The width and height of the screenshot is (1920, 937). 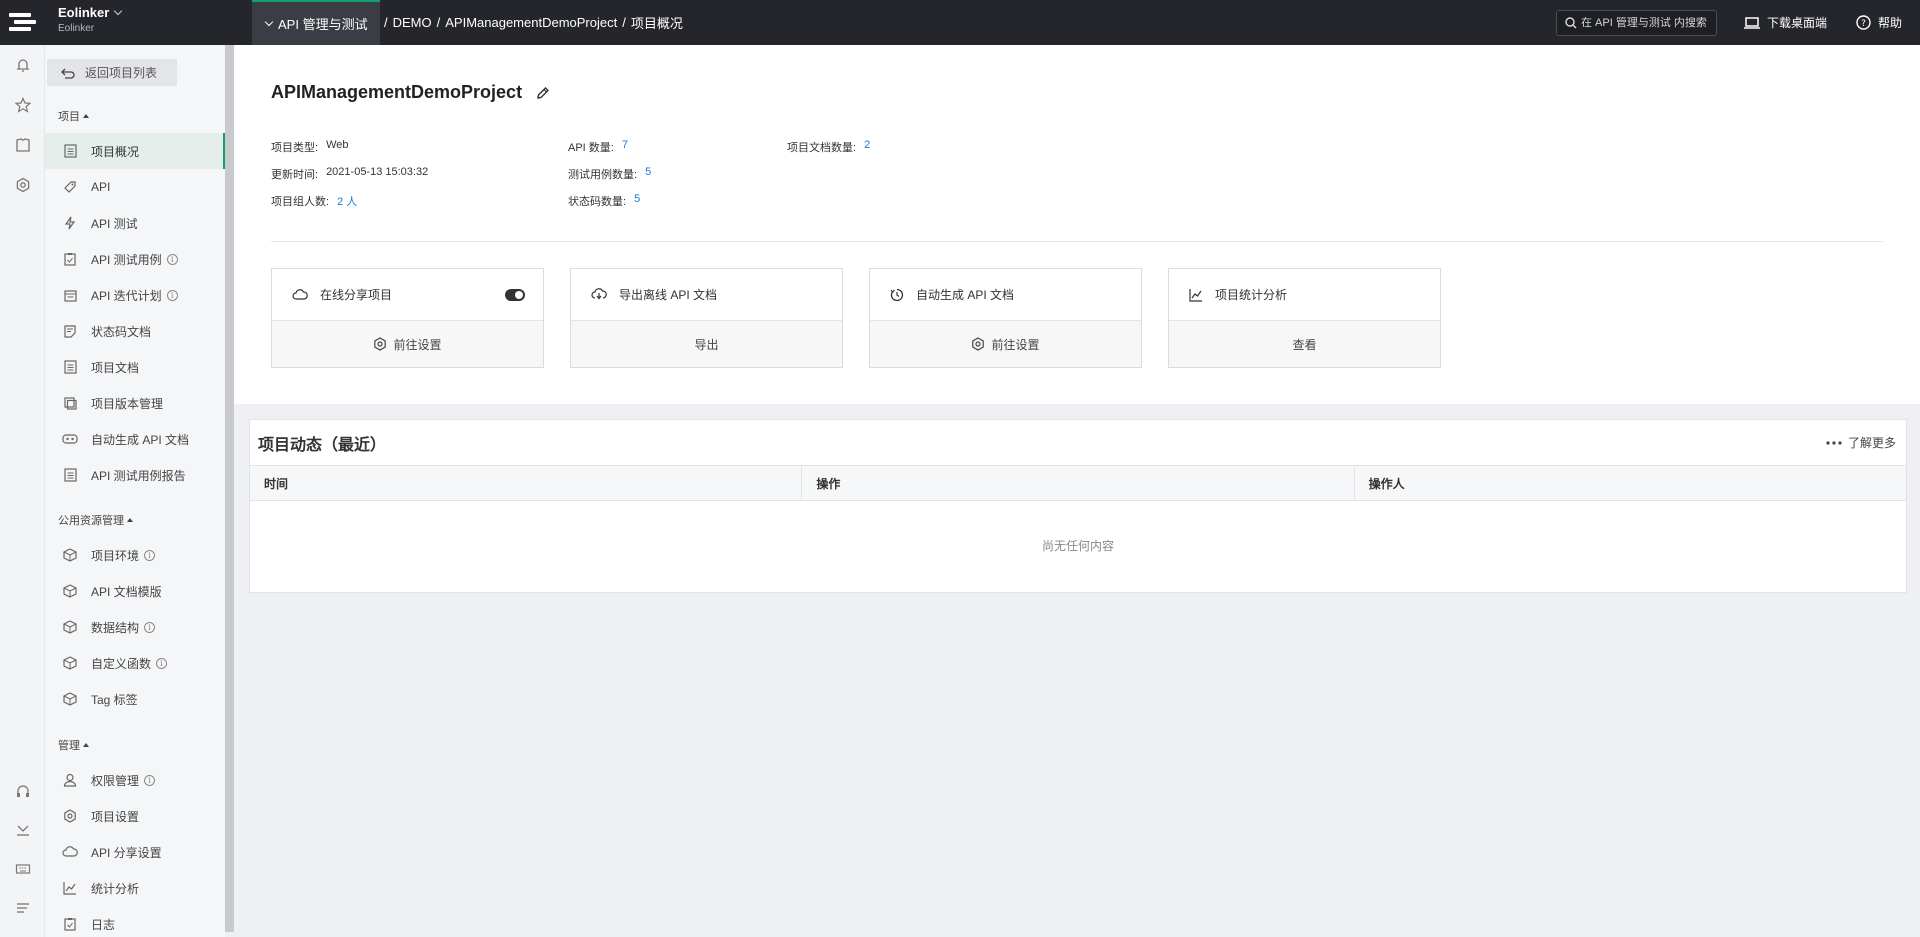 I want to click on clipboard-icon, so click(x=70, y=259).